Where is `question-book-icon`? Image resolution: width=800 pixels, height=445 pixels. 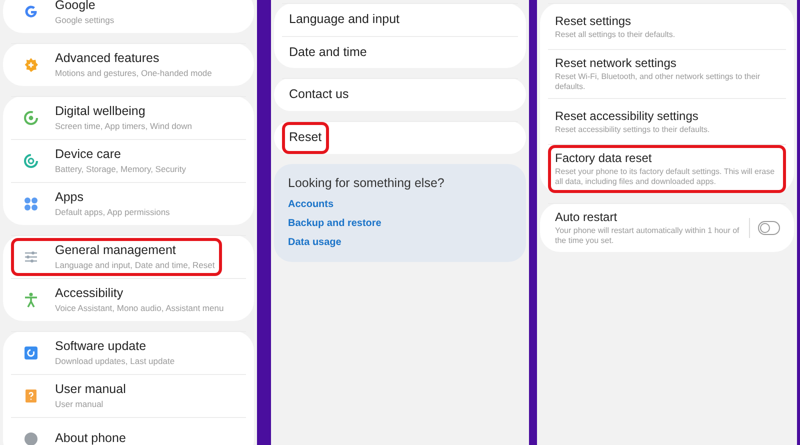 question-book-icon is located at coordinates (31, 396).